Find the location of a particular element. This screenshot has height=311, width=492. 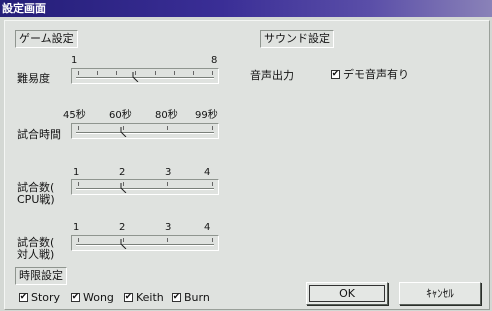

cpu-matches-slider is located at coordinates (145, 187).